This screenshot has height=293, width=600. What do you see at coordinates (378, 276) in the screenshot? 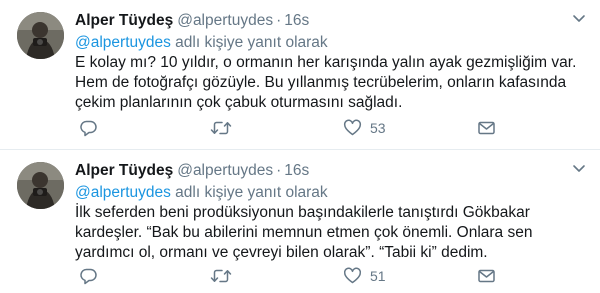
I see `like-count: 51` at bounding box center [378, 276].